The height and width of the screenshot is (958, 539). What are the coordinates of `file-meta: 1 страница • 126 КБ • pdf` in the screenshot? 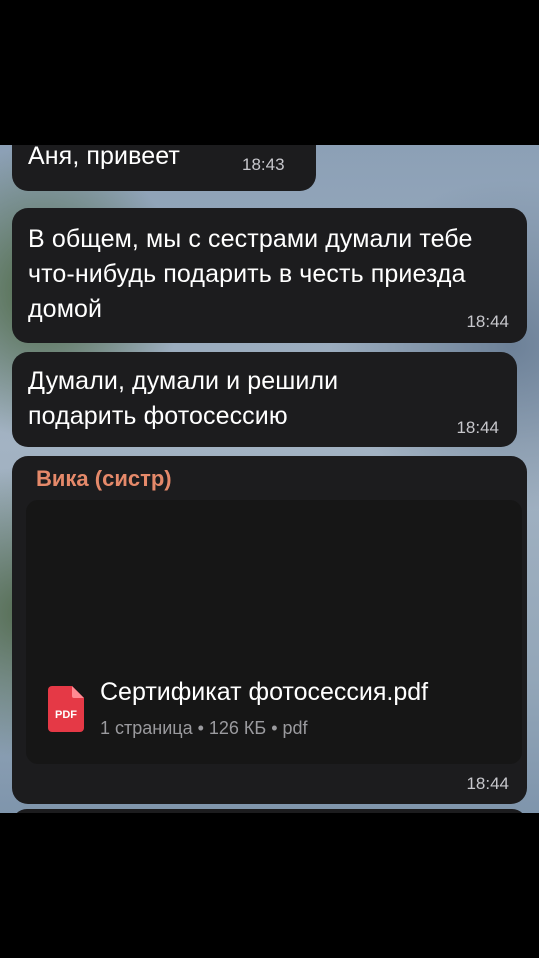 It's located at (204, 728).